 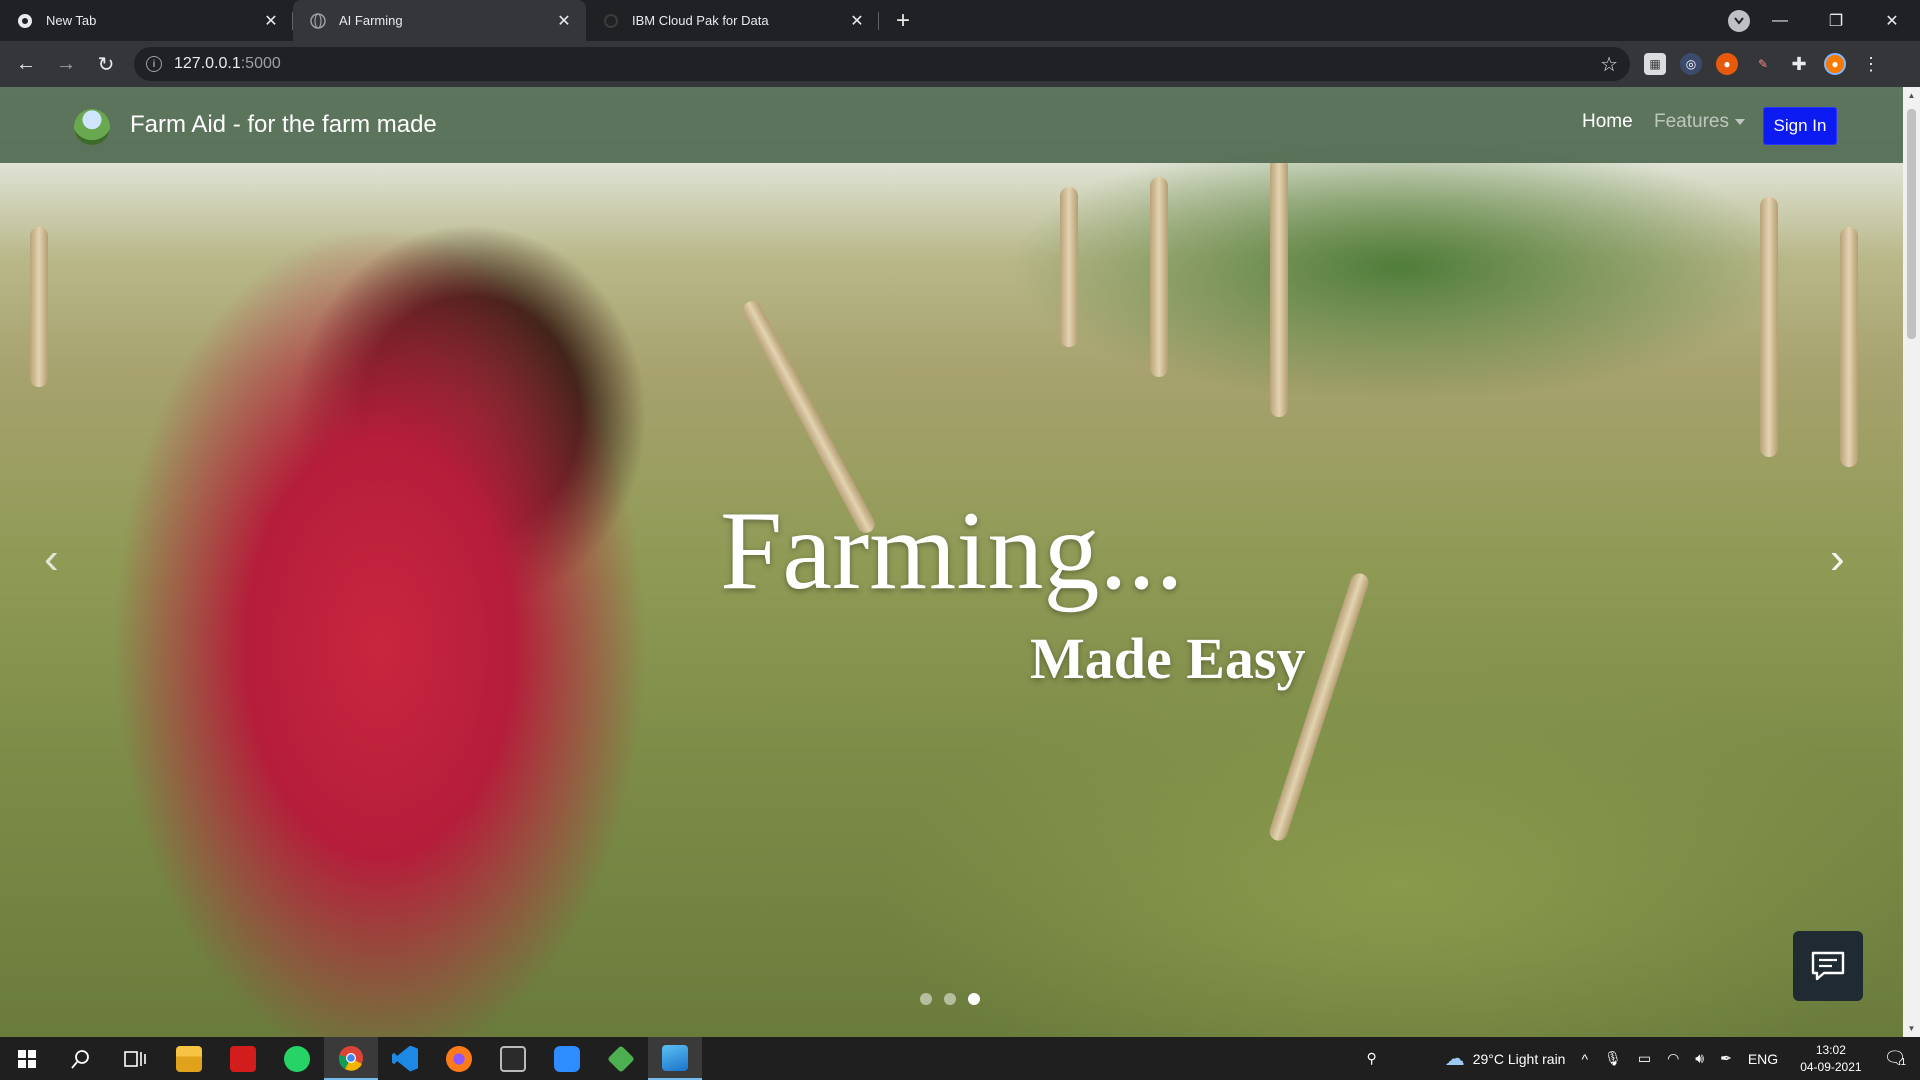 I want to click on firefox-icon, so click(x=459, y=1058).